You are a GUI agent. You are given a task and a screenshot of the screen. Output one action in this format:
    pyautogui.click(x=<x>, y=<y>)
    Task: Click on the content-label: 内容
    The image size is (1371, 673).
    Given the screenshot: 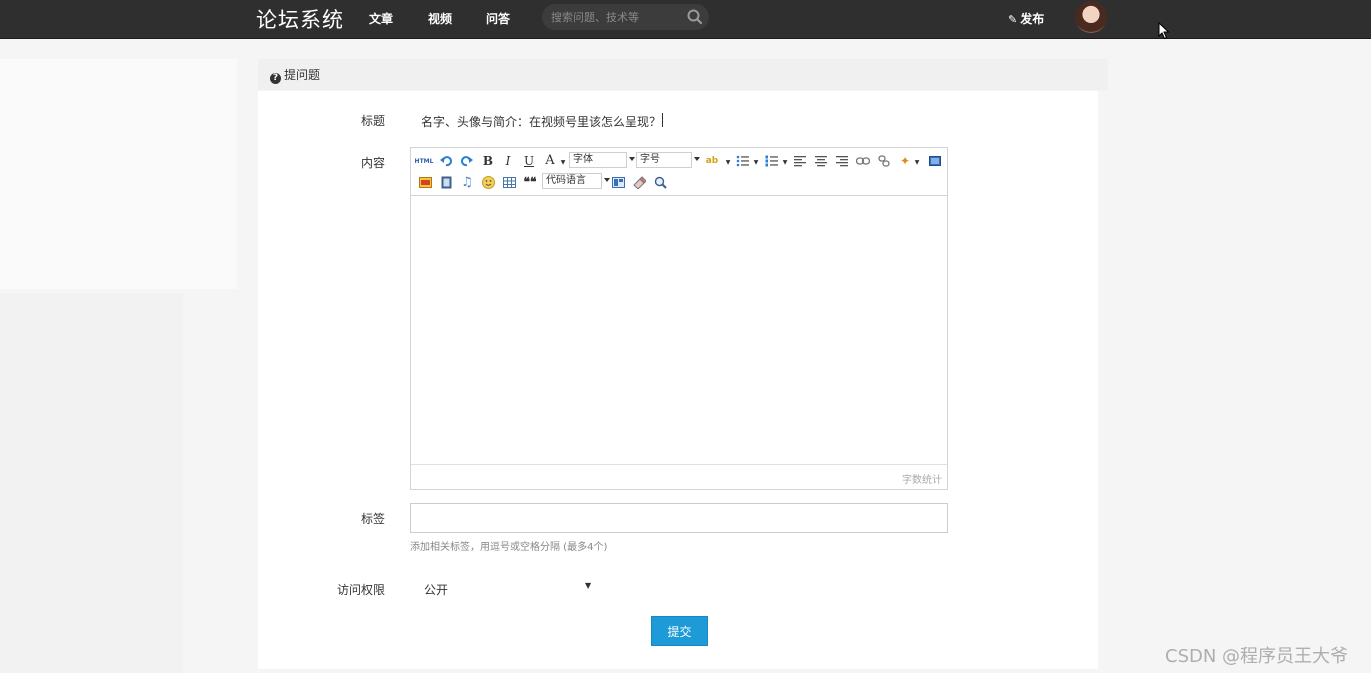 What is the action you would take?
    pyautogui.click(x=372, y=163)
    